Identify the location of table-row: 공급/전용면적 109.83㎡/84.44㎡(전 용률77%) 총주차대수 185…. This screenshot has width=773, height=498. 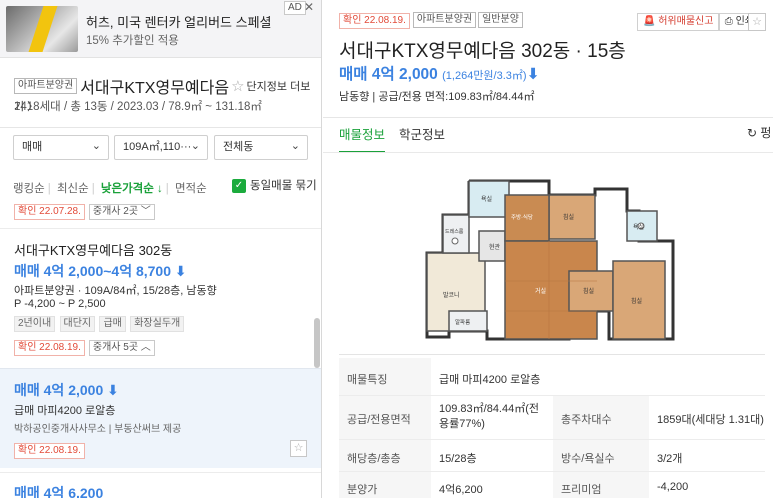
(552, 418).